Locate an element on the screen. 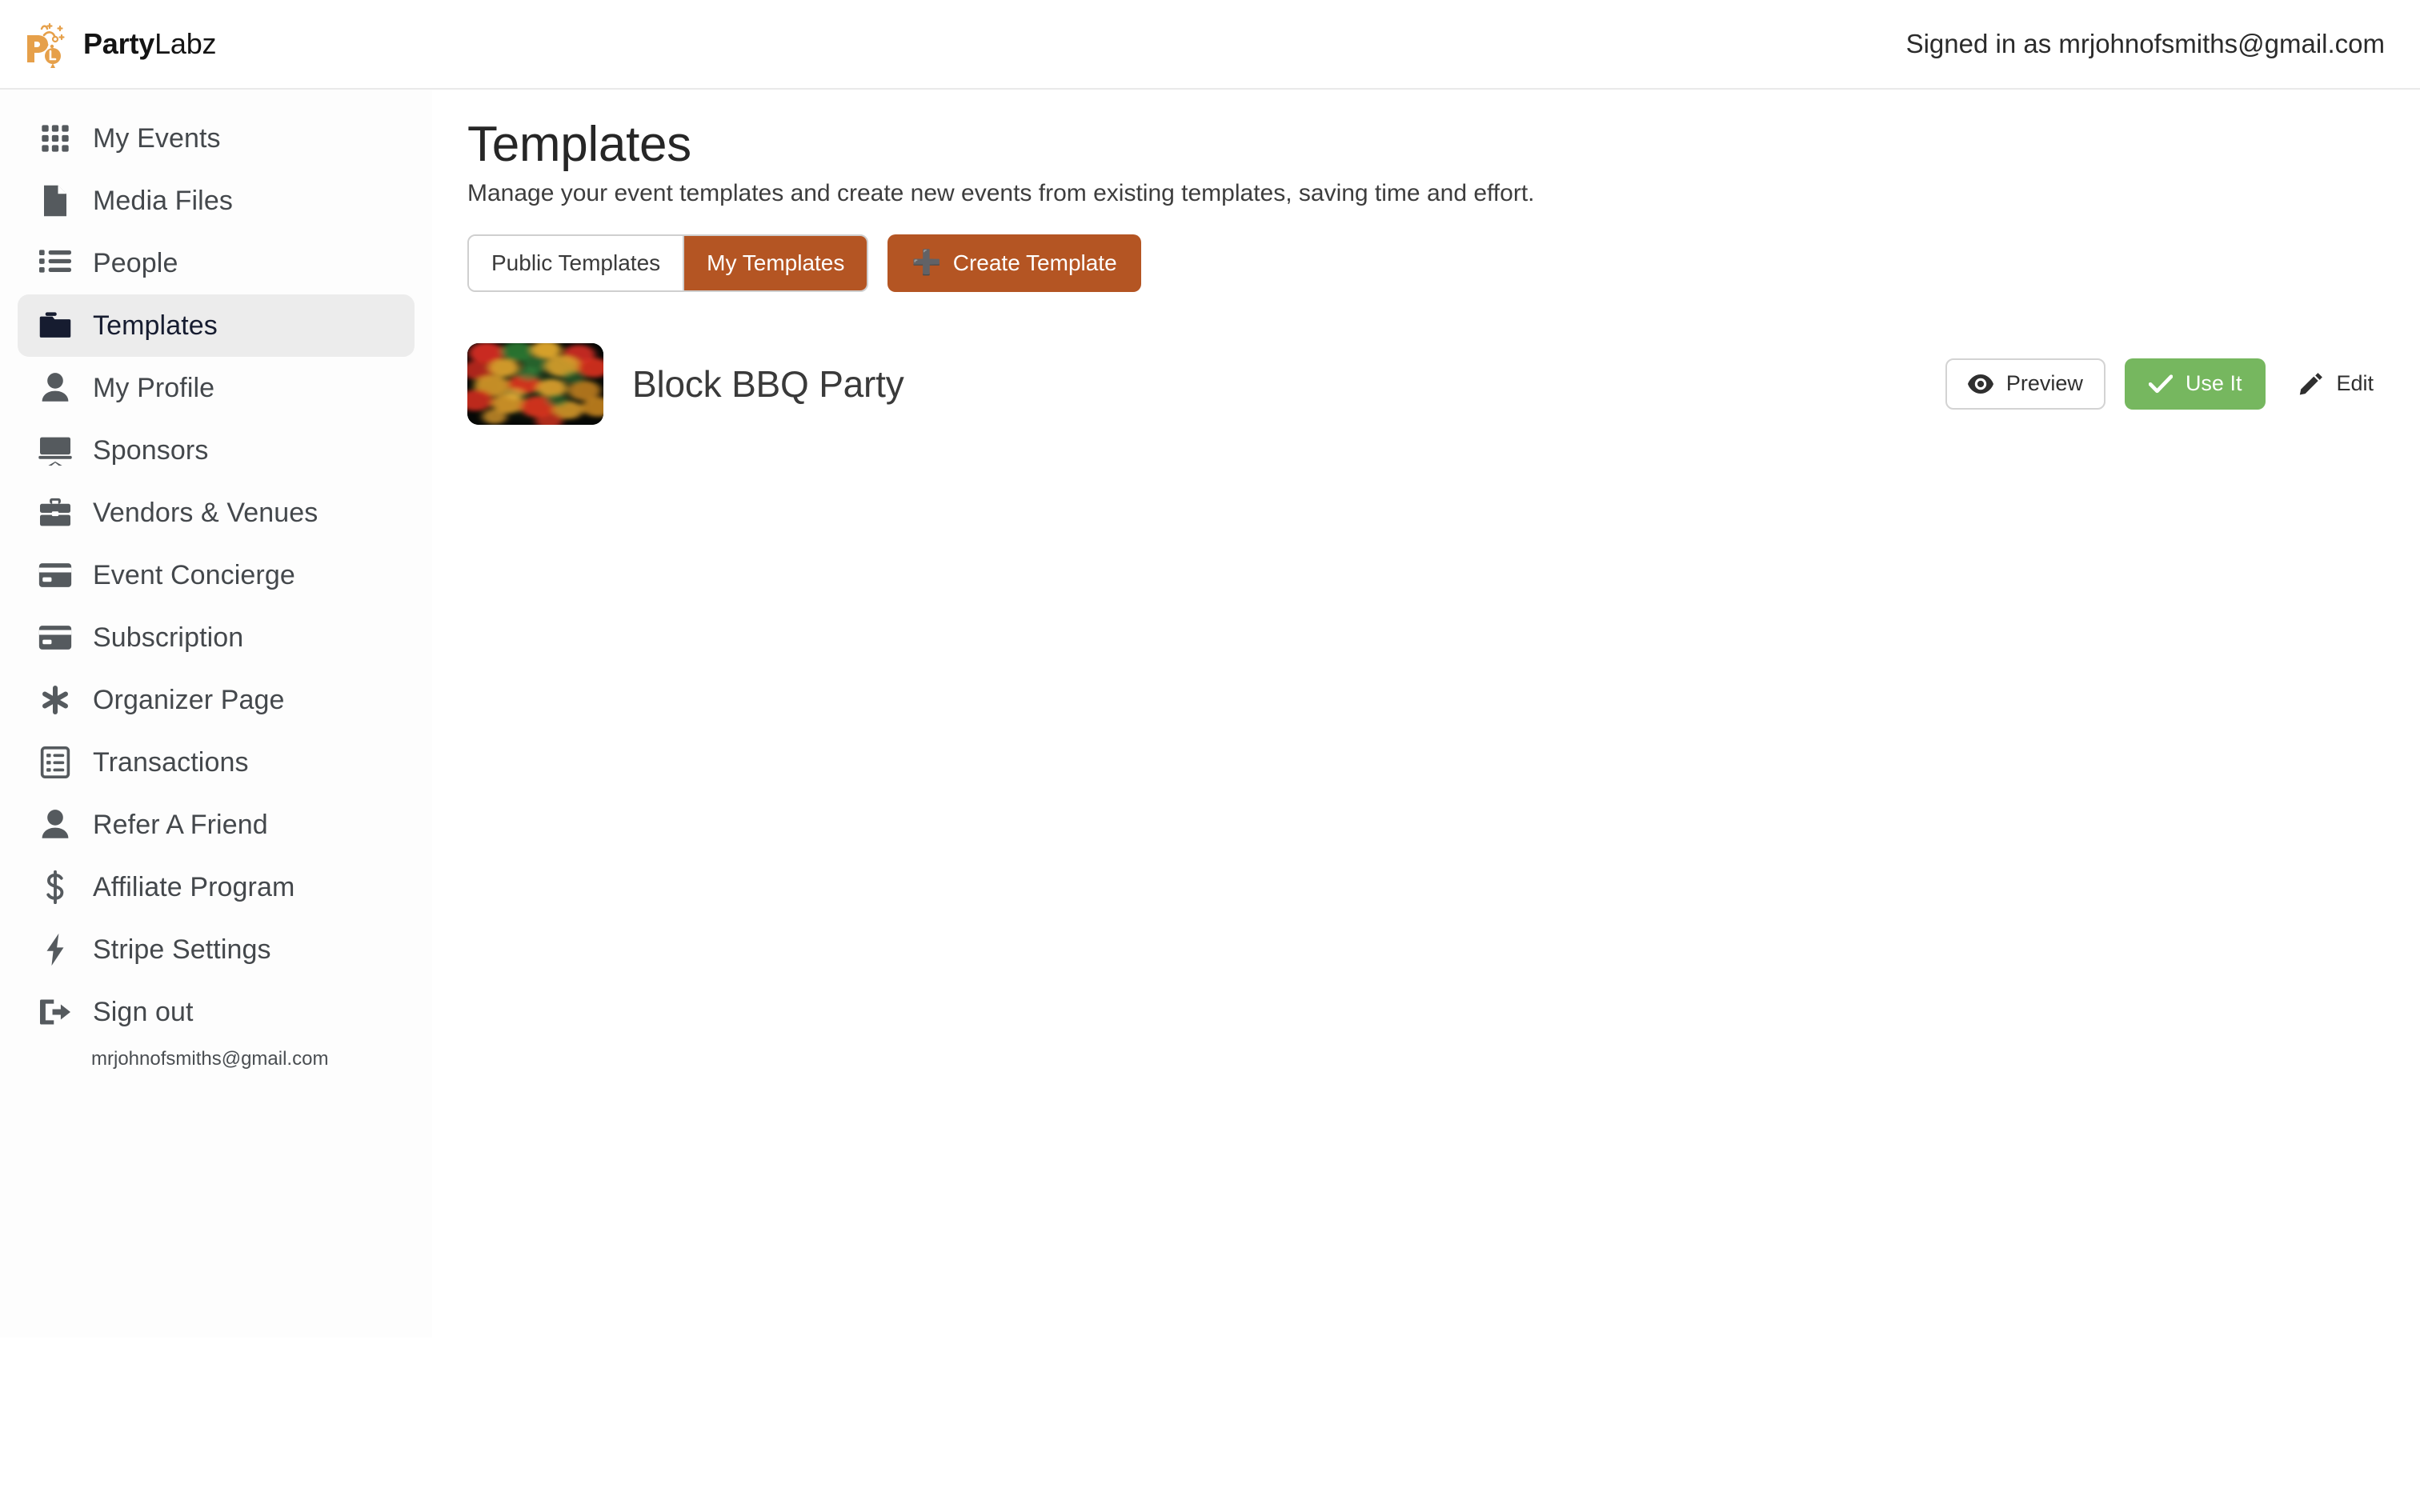 The width and height of the screenshot is (2420, 1512). sidebar-item-label: Event Concierge is located at coordinates (194, 574).